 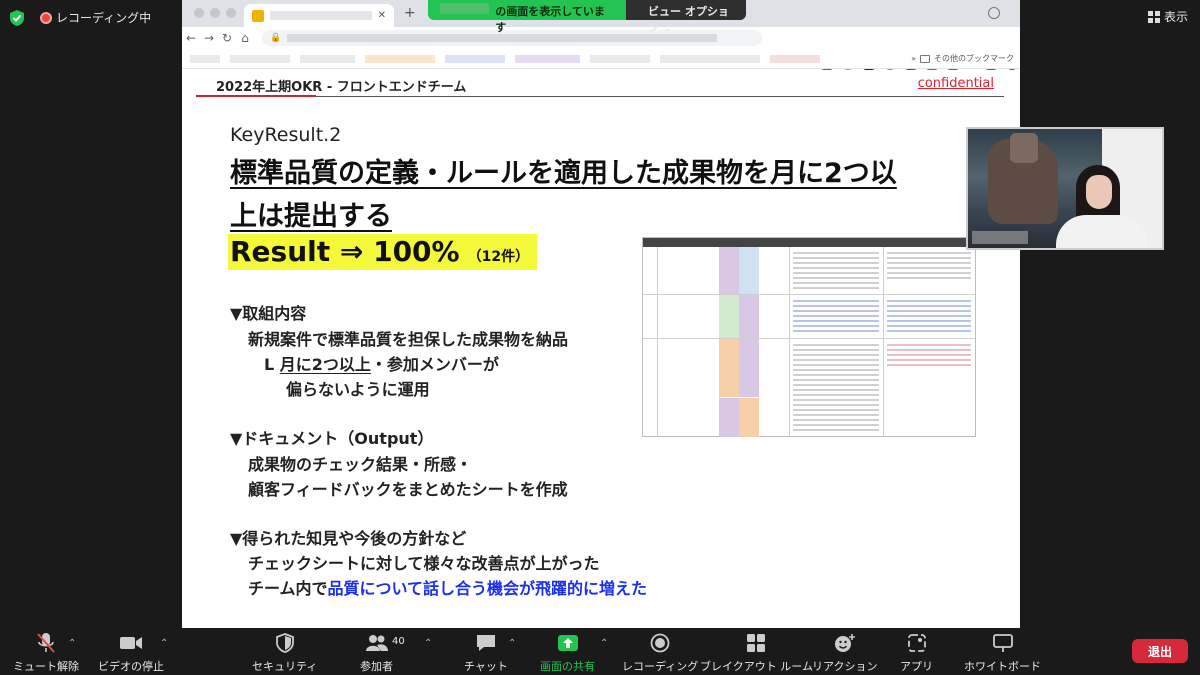 What do you see at coordinates (1002, 653) in the screenshot?
I see `whiteboard-button: ホワイトボード` at bounding box center [1002, 653].